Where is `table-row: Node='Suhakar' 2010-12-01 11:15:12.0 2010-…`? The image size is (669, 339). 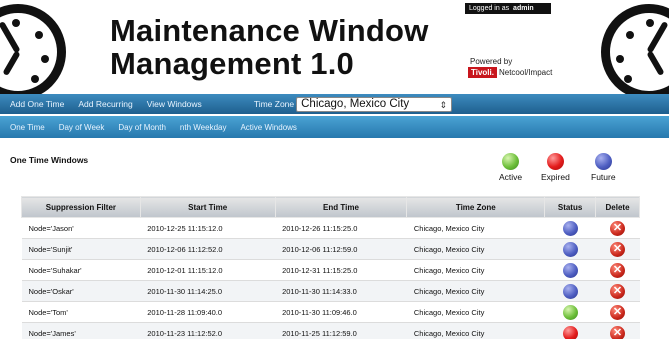 table-row: Node='Suhakar' 2010-12-01 11:15:12.0 2010-… is located at coordinates (330, 270).